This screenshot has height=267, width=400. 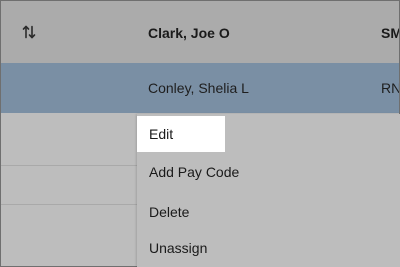 What do you see at coordinates (390, 88) in the screenshot?
I see `row-role-code: RN` at bounding box center [390, 88].